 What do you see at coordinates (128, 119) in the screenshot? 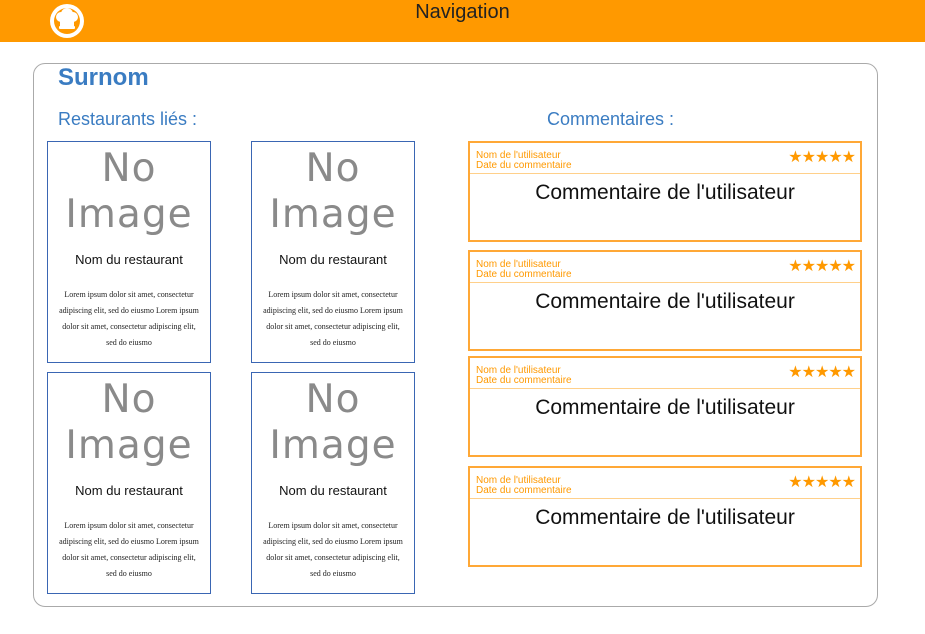
I see `linked-restaurants-title: Restaurants liés :` at bounding box center [128, 119].